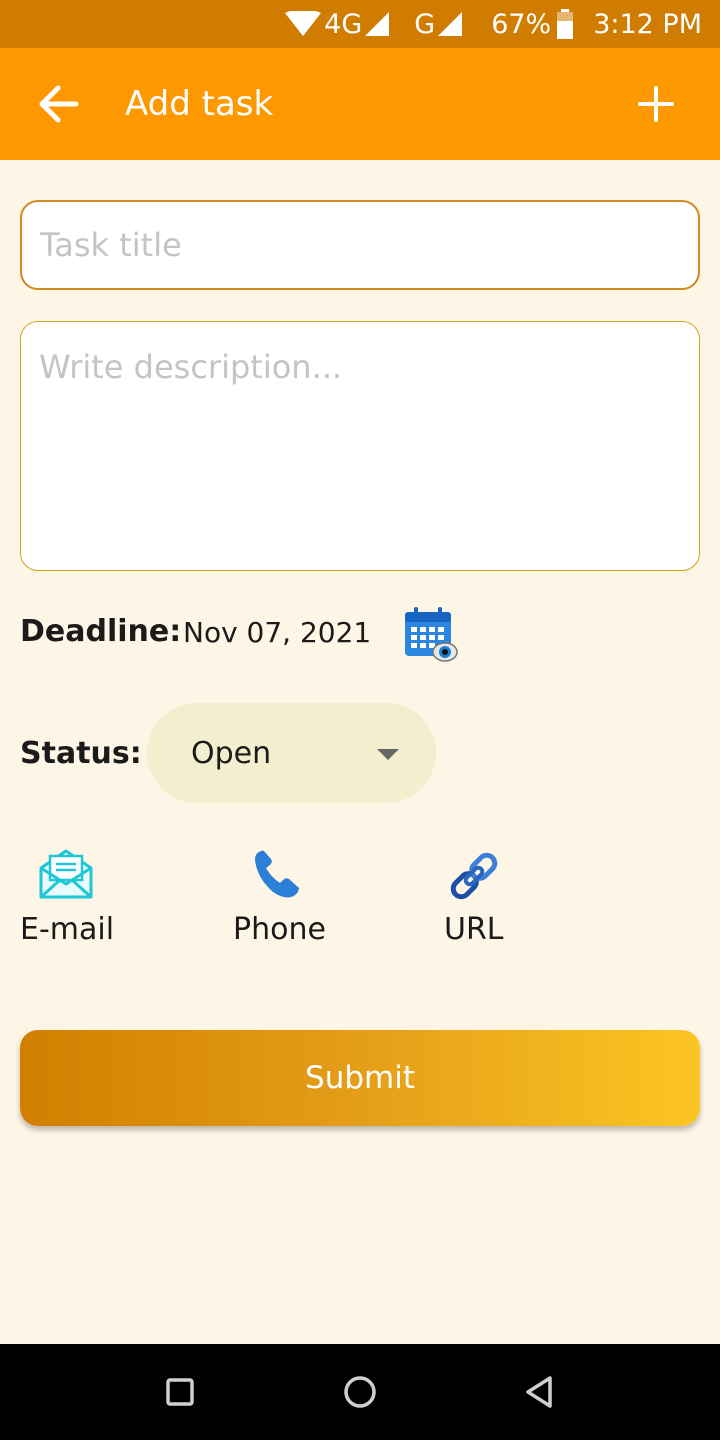 This screenshot has height=1440, width=720. Describe the element at coordinates (343, 24) in the screenshot. I see `network-4g-label: 4G` at that location.